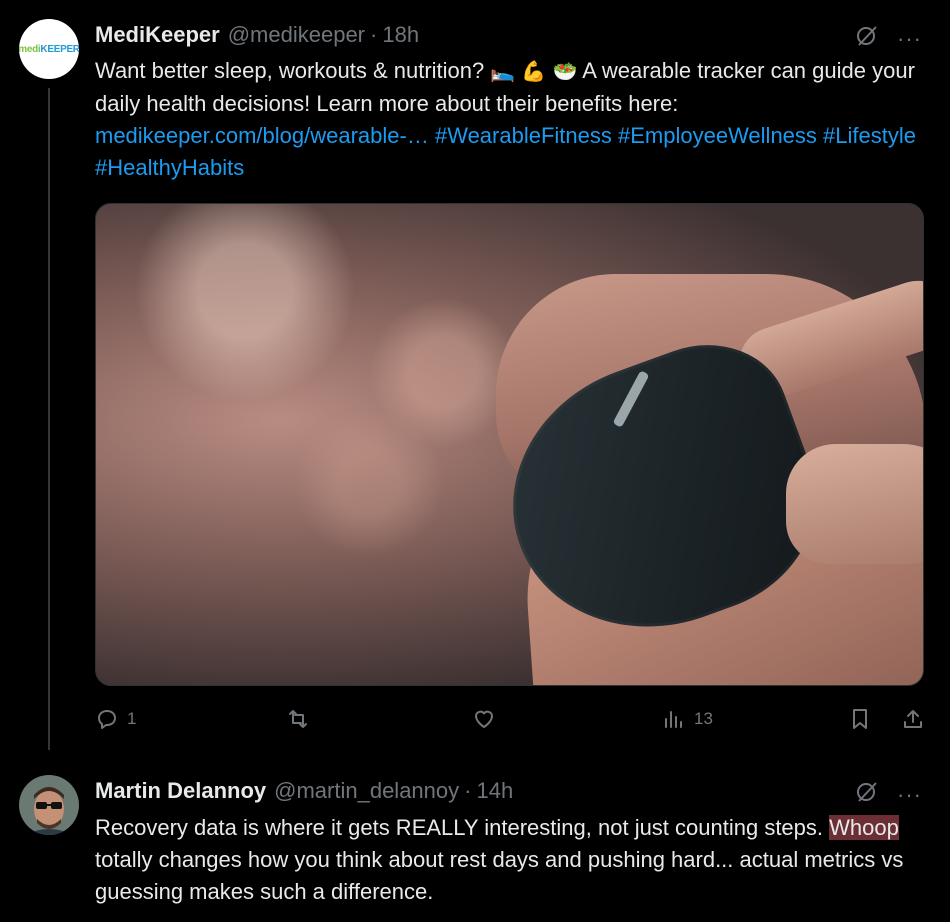 This screenshot has width=950, height=922. What do you see at coordinates (180, 791) in the screenshot?
I see `author-name: Martin Delannoy` at bounding box center [180, 791].